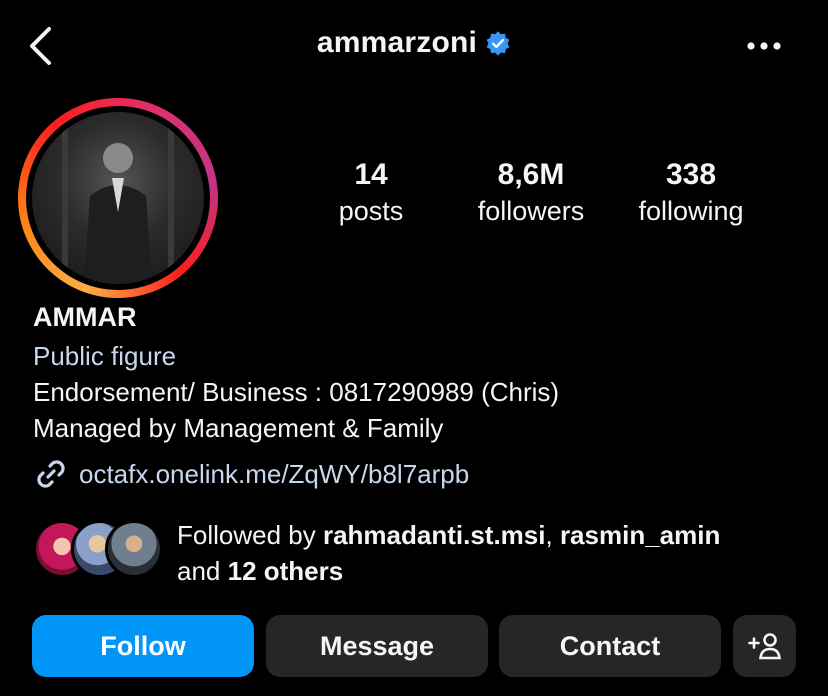 The width and height of the screenshot is (828, 696). What do you see at coordinates (250, 535) in the screenshot?
I see `followed-by-prefix: Followed by` at bounding box center [250, 535].